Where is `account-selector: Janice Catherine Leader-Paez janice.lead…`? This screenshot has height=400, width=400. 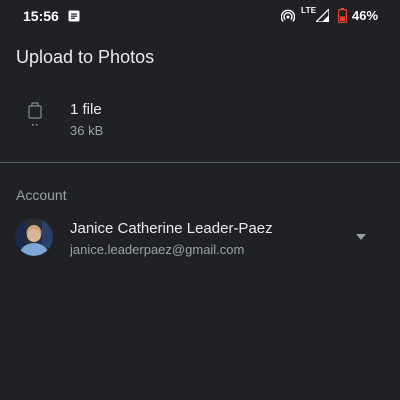
account-selector: Janice Catherine Leader-Paez janice.lead… is located at coordinates (200, 238).